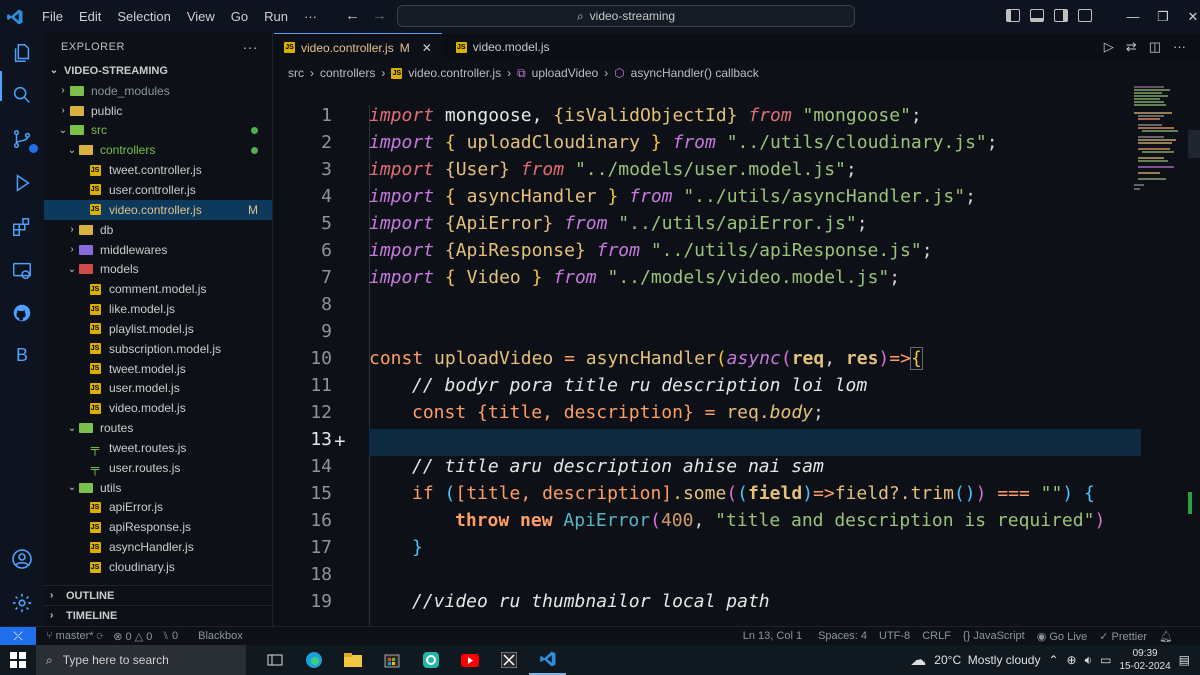 The width and height of the screenshot is (1200, 675). I want to click on tree-folder: ⌄ src, so click(158, 131).